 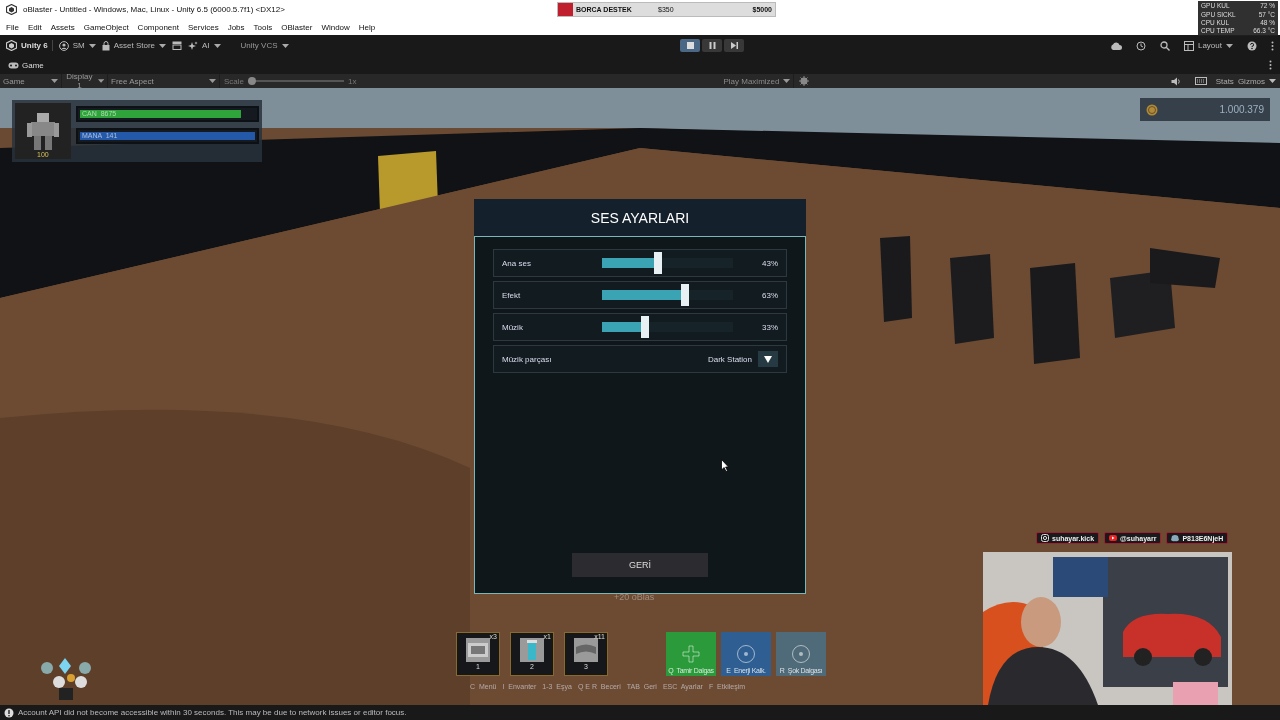 I want to click on step-button, so click(x=734, y=45).